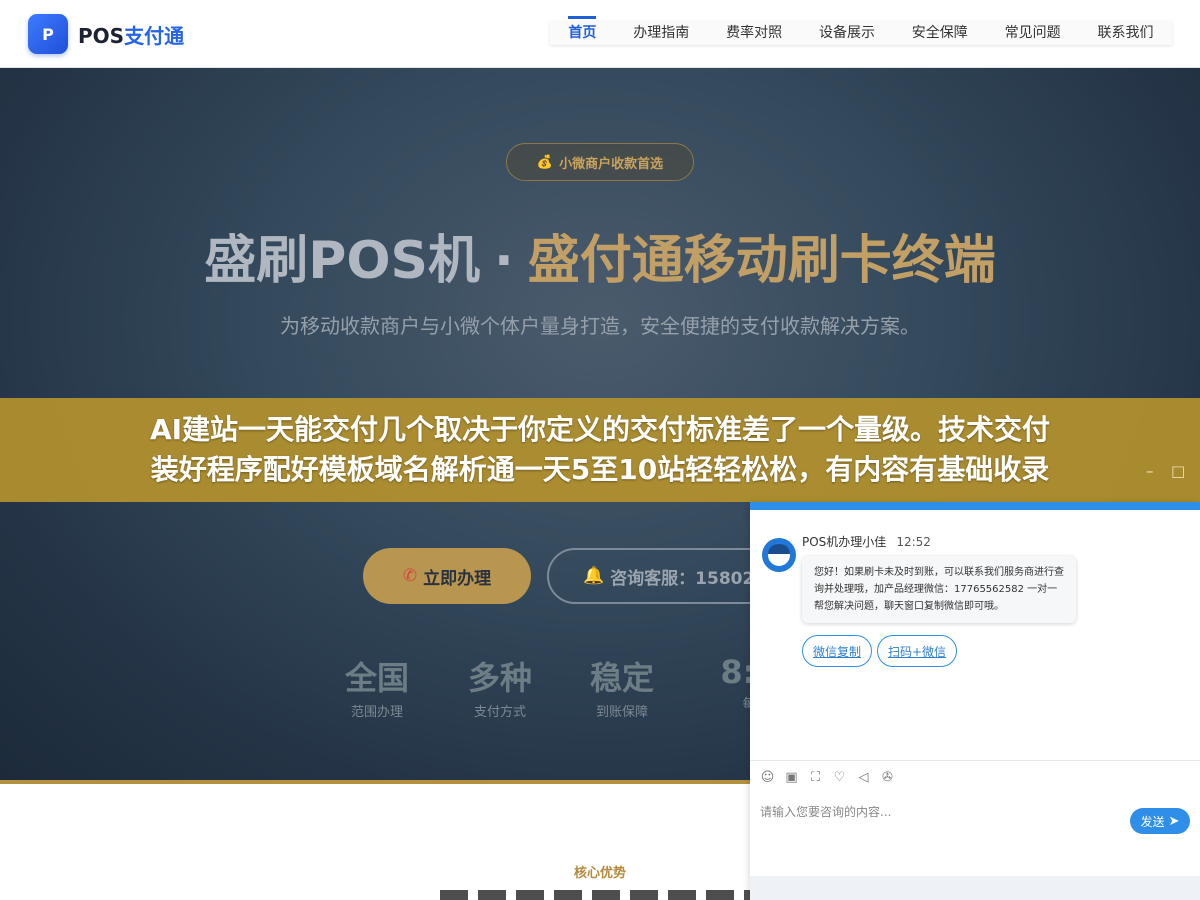  Describe the element at coordinates (866, 542) in the screenshot. I see `chat-sender: POS机办理小佳 12:52` at that location.